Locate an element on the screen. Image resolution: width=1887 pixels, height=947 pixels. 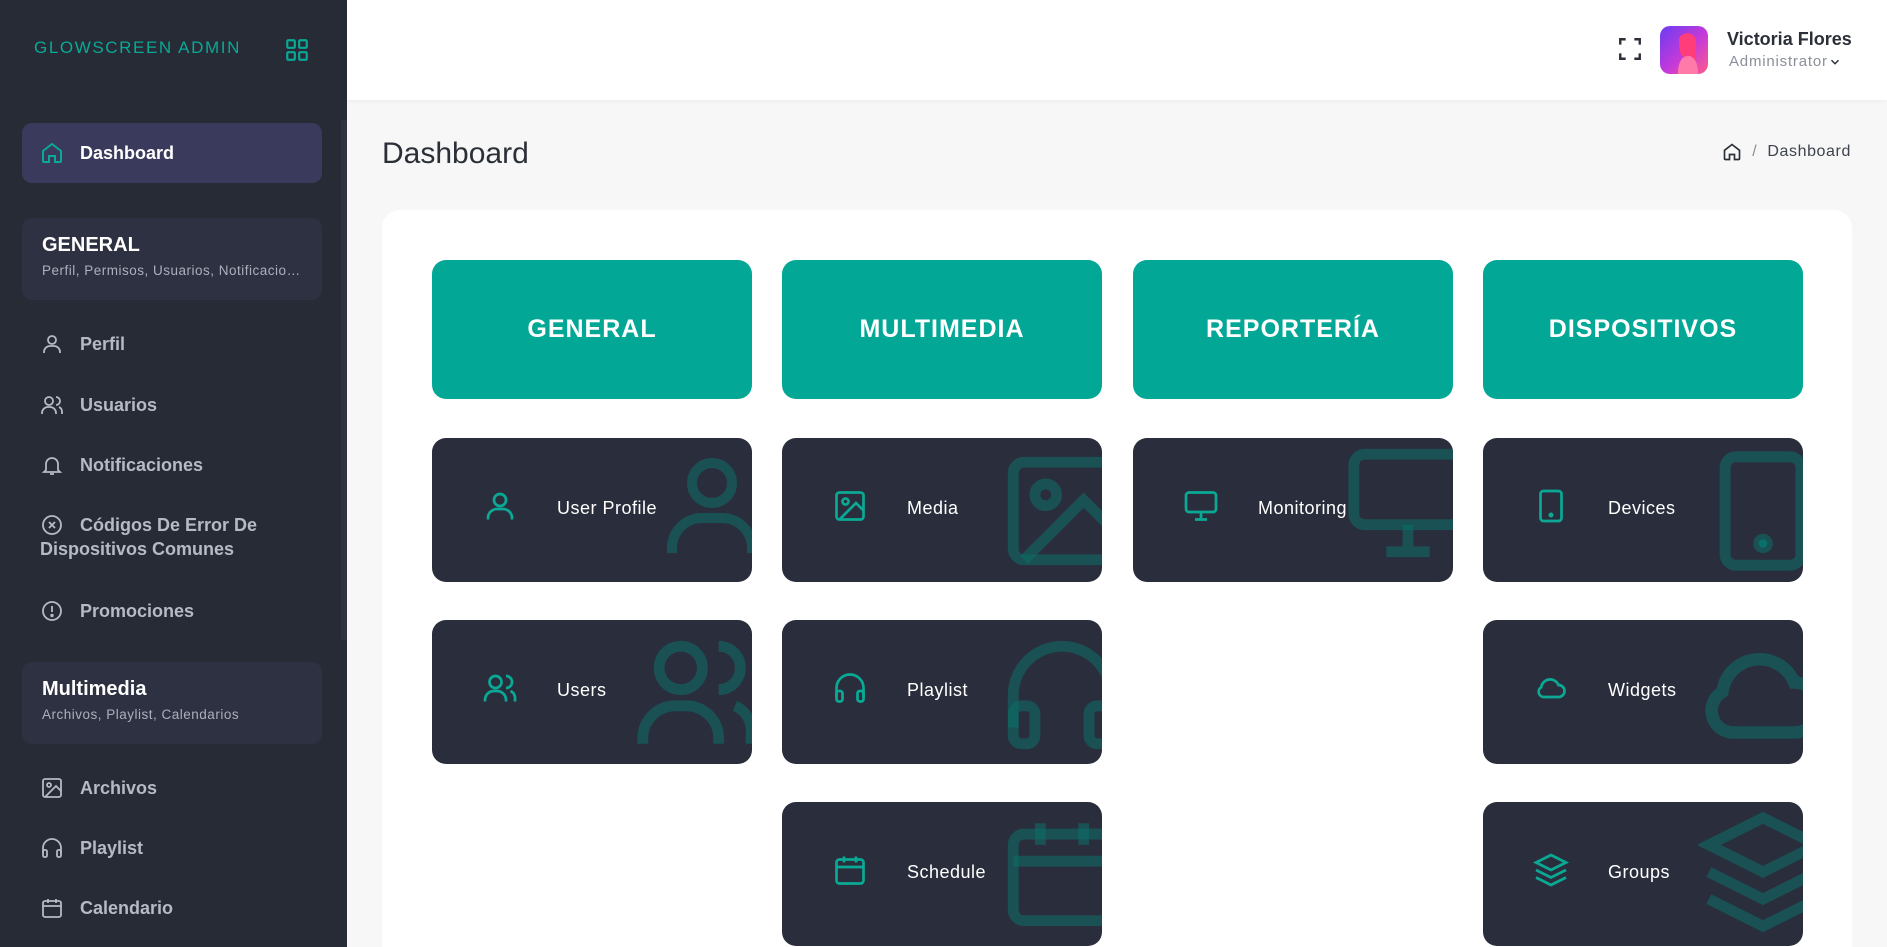
calendar-bg-icon is located at coordinates (1054, 875).